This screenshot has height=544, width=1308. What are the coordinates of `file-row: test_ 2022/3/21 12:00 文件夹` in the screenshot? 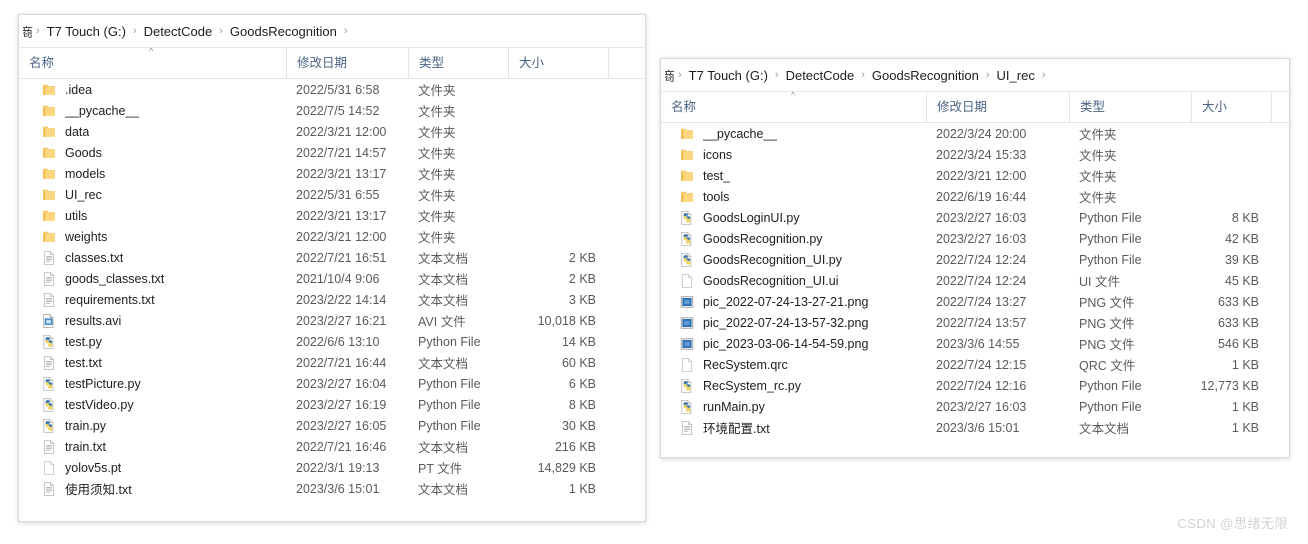 It's located at (975, 175).